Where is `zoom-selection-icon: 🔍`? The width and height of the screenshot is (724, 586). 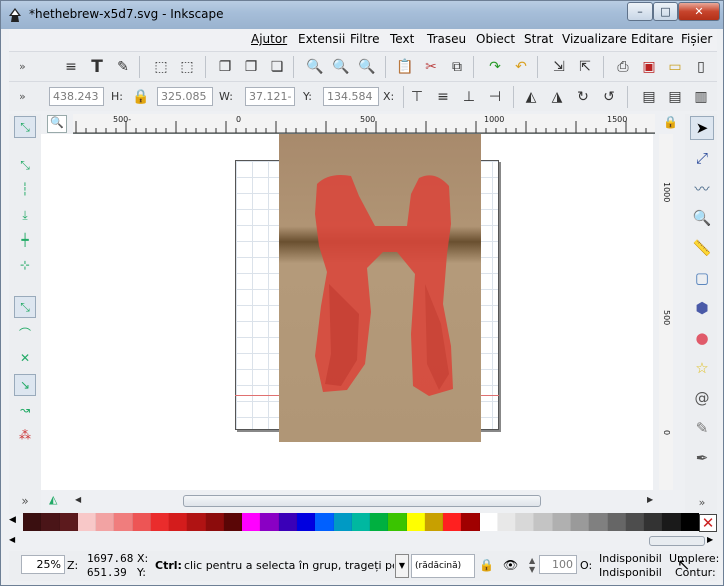 zoom-selection-icon: 🔍 is located at coordinates (367, 67).